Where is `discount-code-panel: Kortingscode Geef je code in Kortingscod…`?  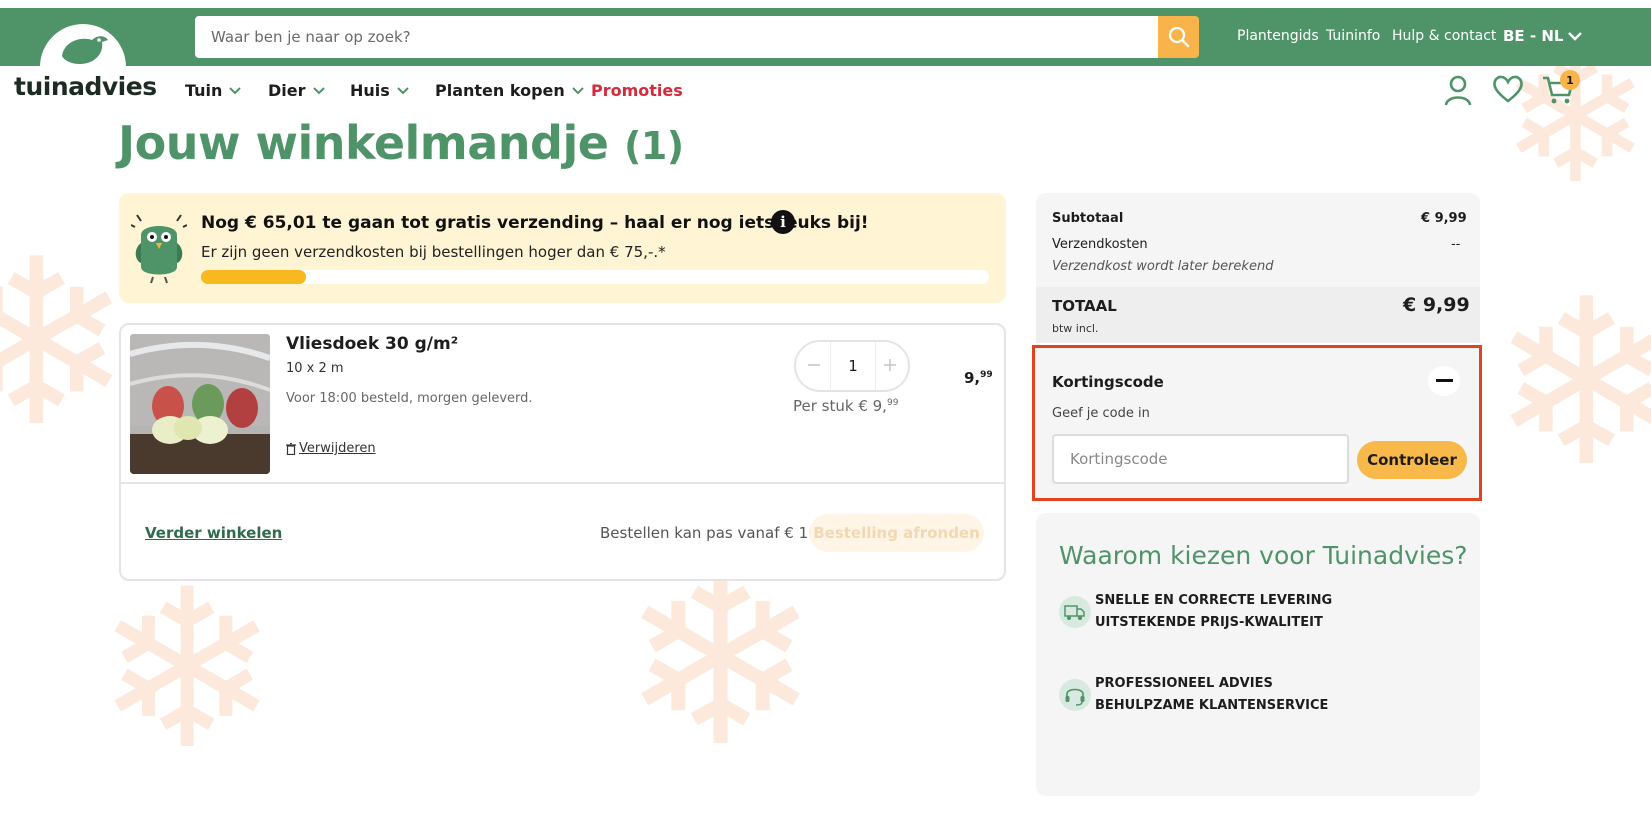 discount-code-panel: Kortingscode Geef je code in Kortingscod… is located at coordinates (1257, 423).